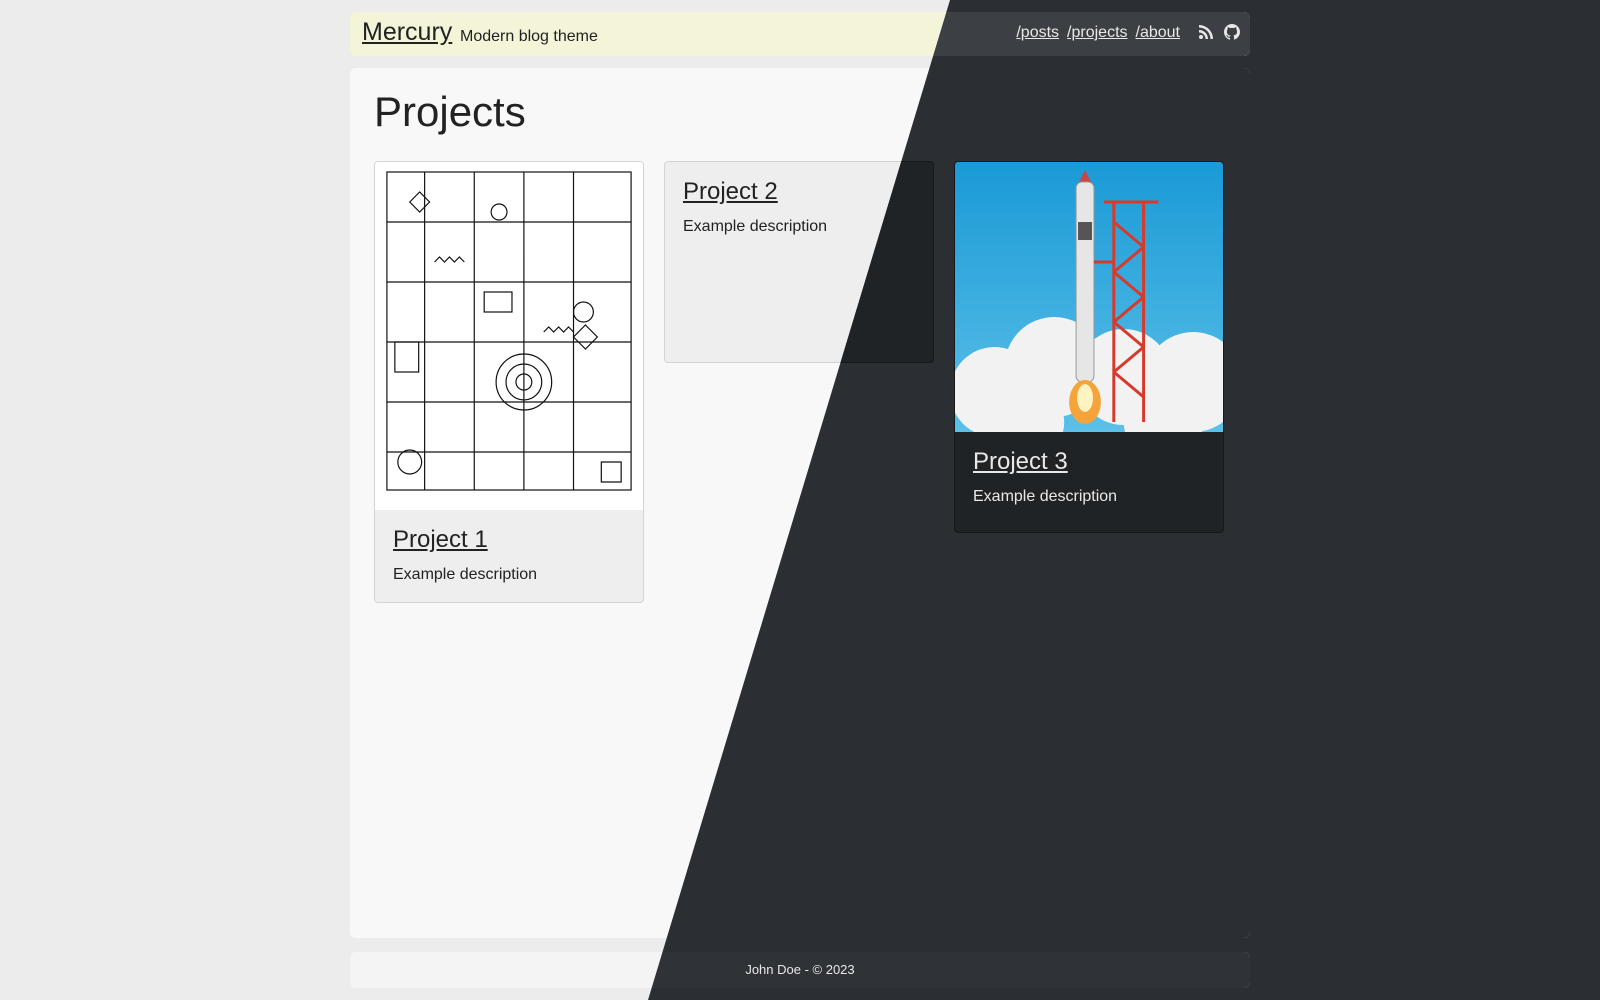  Describe the element at coordinates (1037, 33) in the screenshot. I see `nav-posts-dark: /posts` at that location.